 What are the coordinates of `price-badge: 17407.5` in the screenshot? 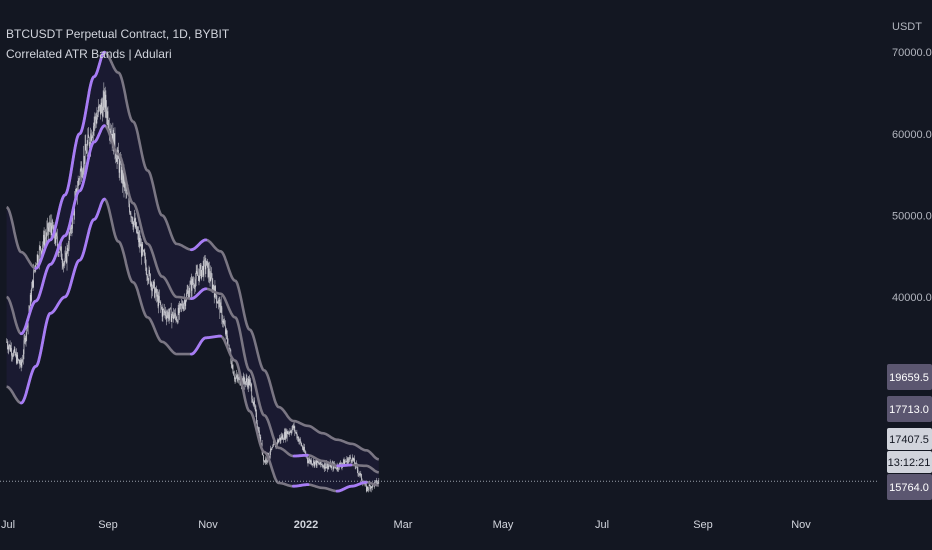 It's located at (909, 439).